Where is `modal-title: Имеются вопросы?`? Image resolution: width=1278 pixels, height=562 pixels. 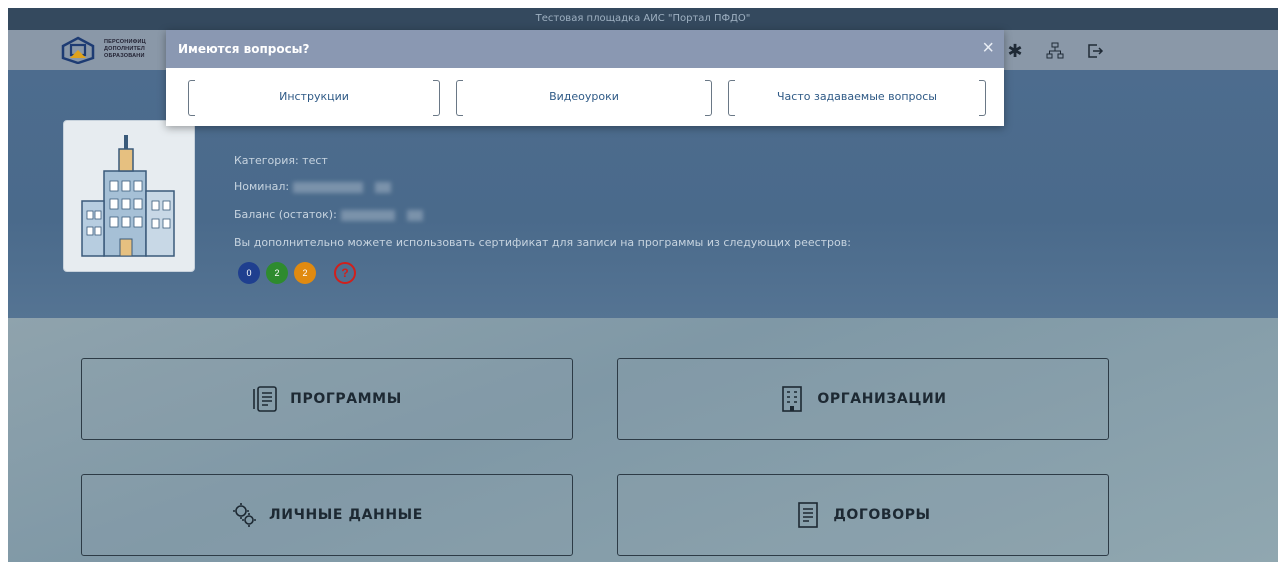
modal-title: Имеются вопросы? is located at coordinates (244, 49).